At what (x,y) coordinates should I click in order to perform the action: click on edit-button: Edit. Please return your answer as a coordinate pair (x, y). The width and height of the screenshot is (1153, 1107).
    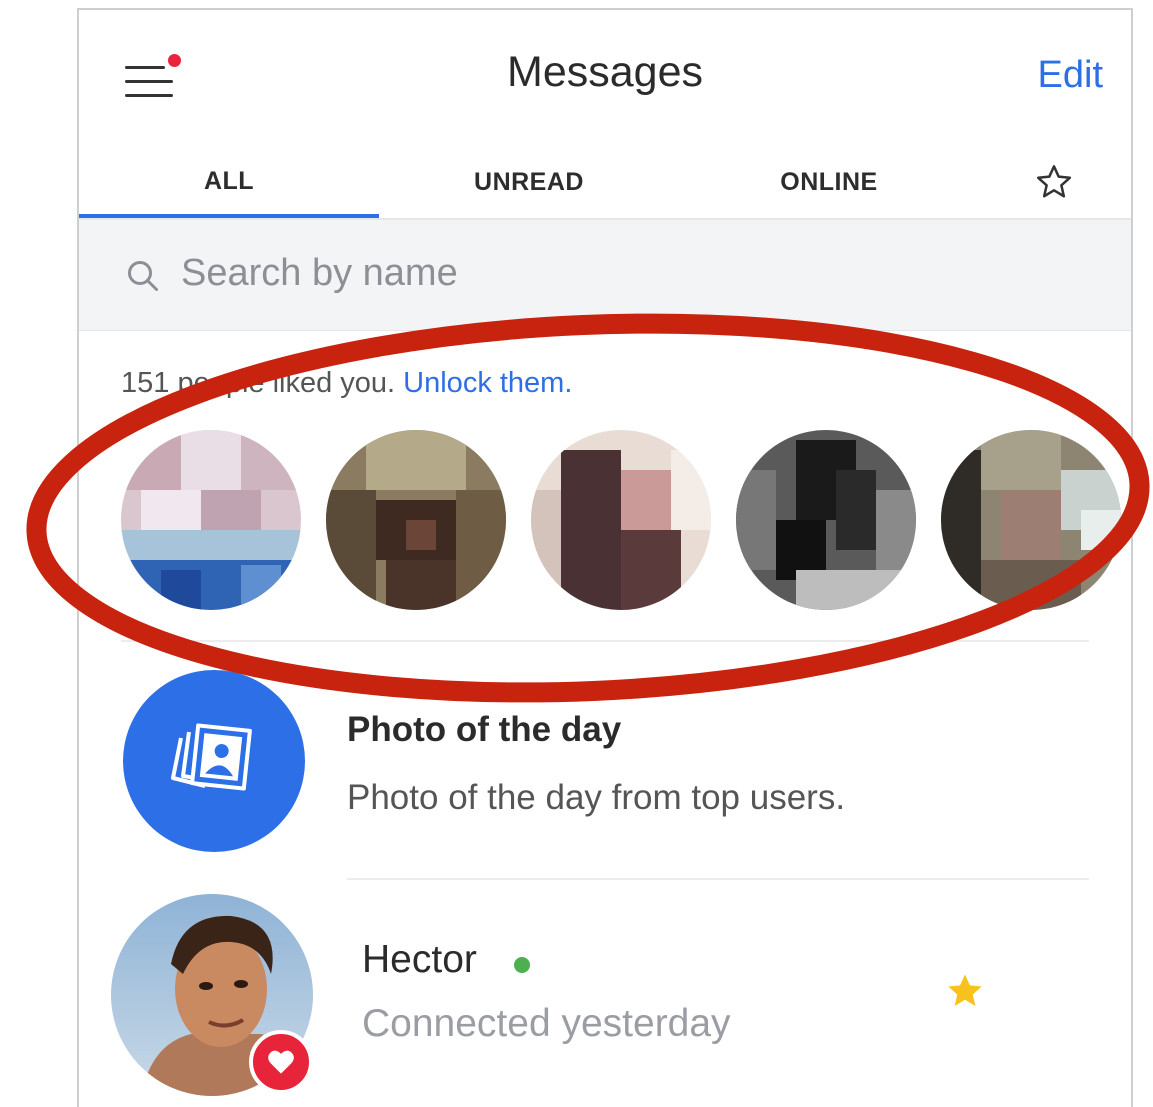
    Looking at the image, I should click on (1070, 75).